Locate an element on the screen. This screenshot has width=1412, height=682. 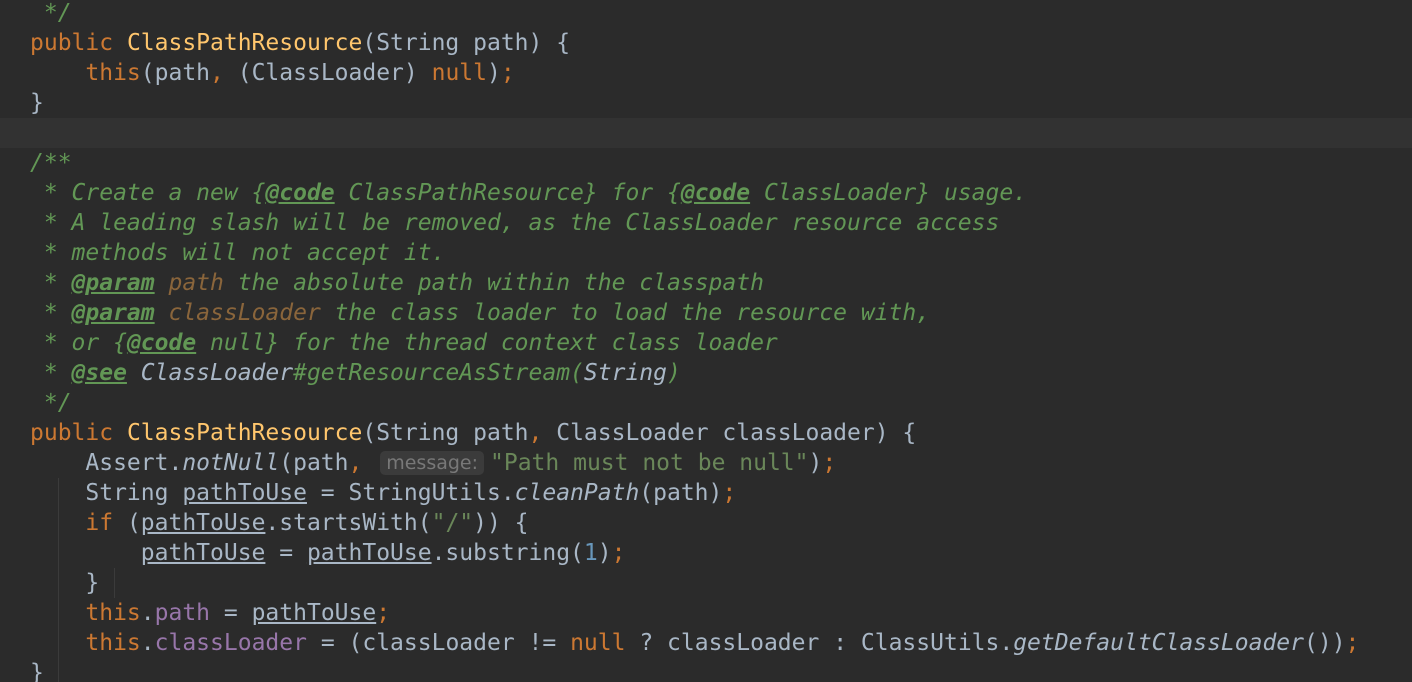
code-line: this.path = pathToUse; is located at coordinates (706, 613).